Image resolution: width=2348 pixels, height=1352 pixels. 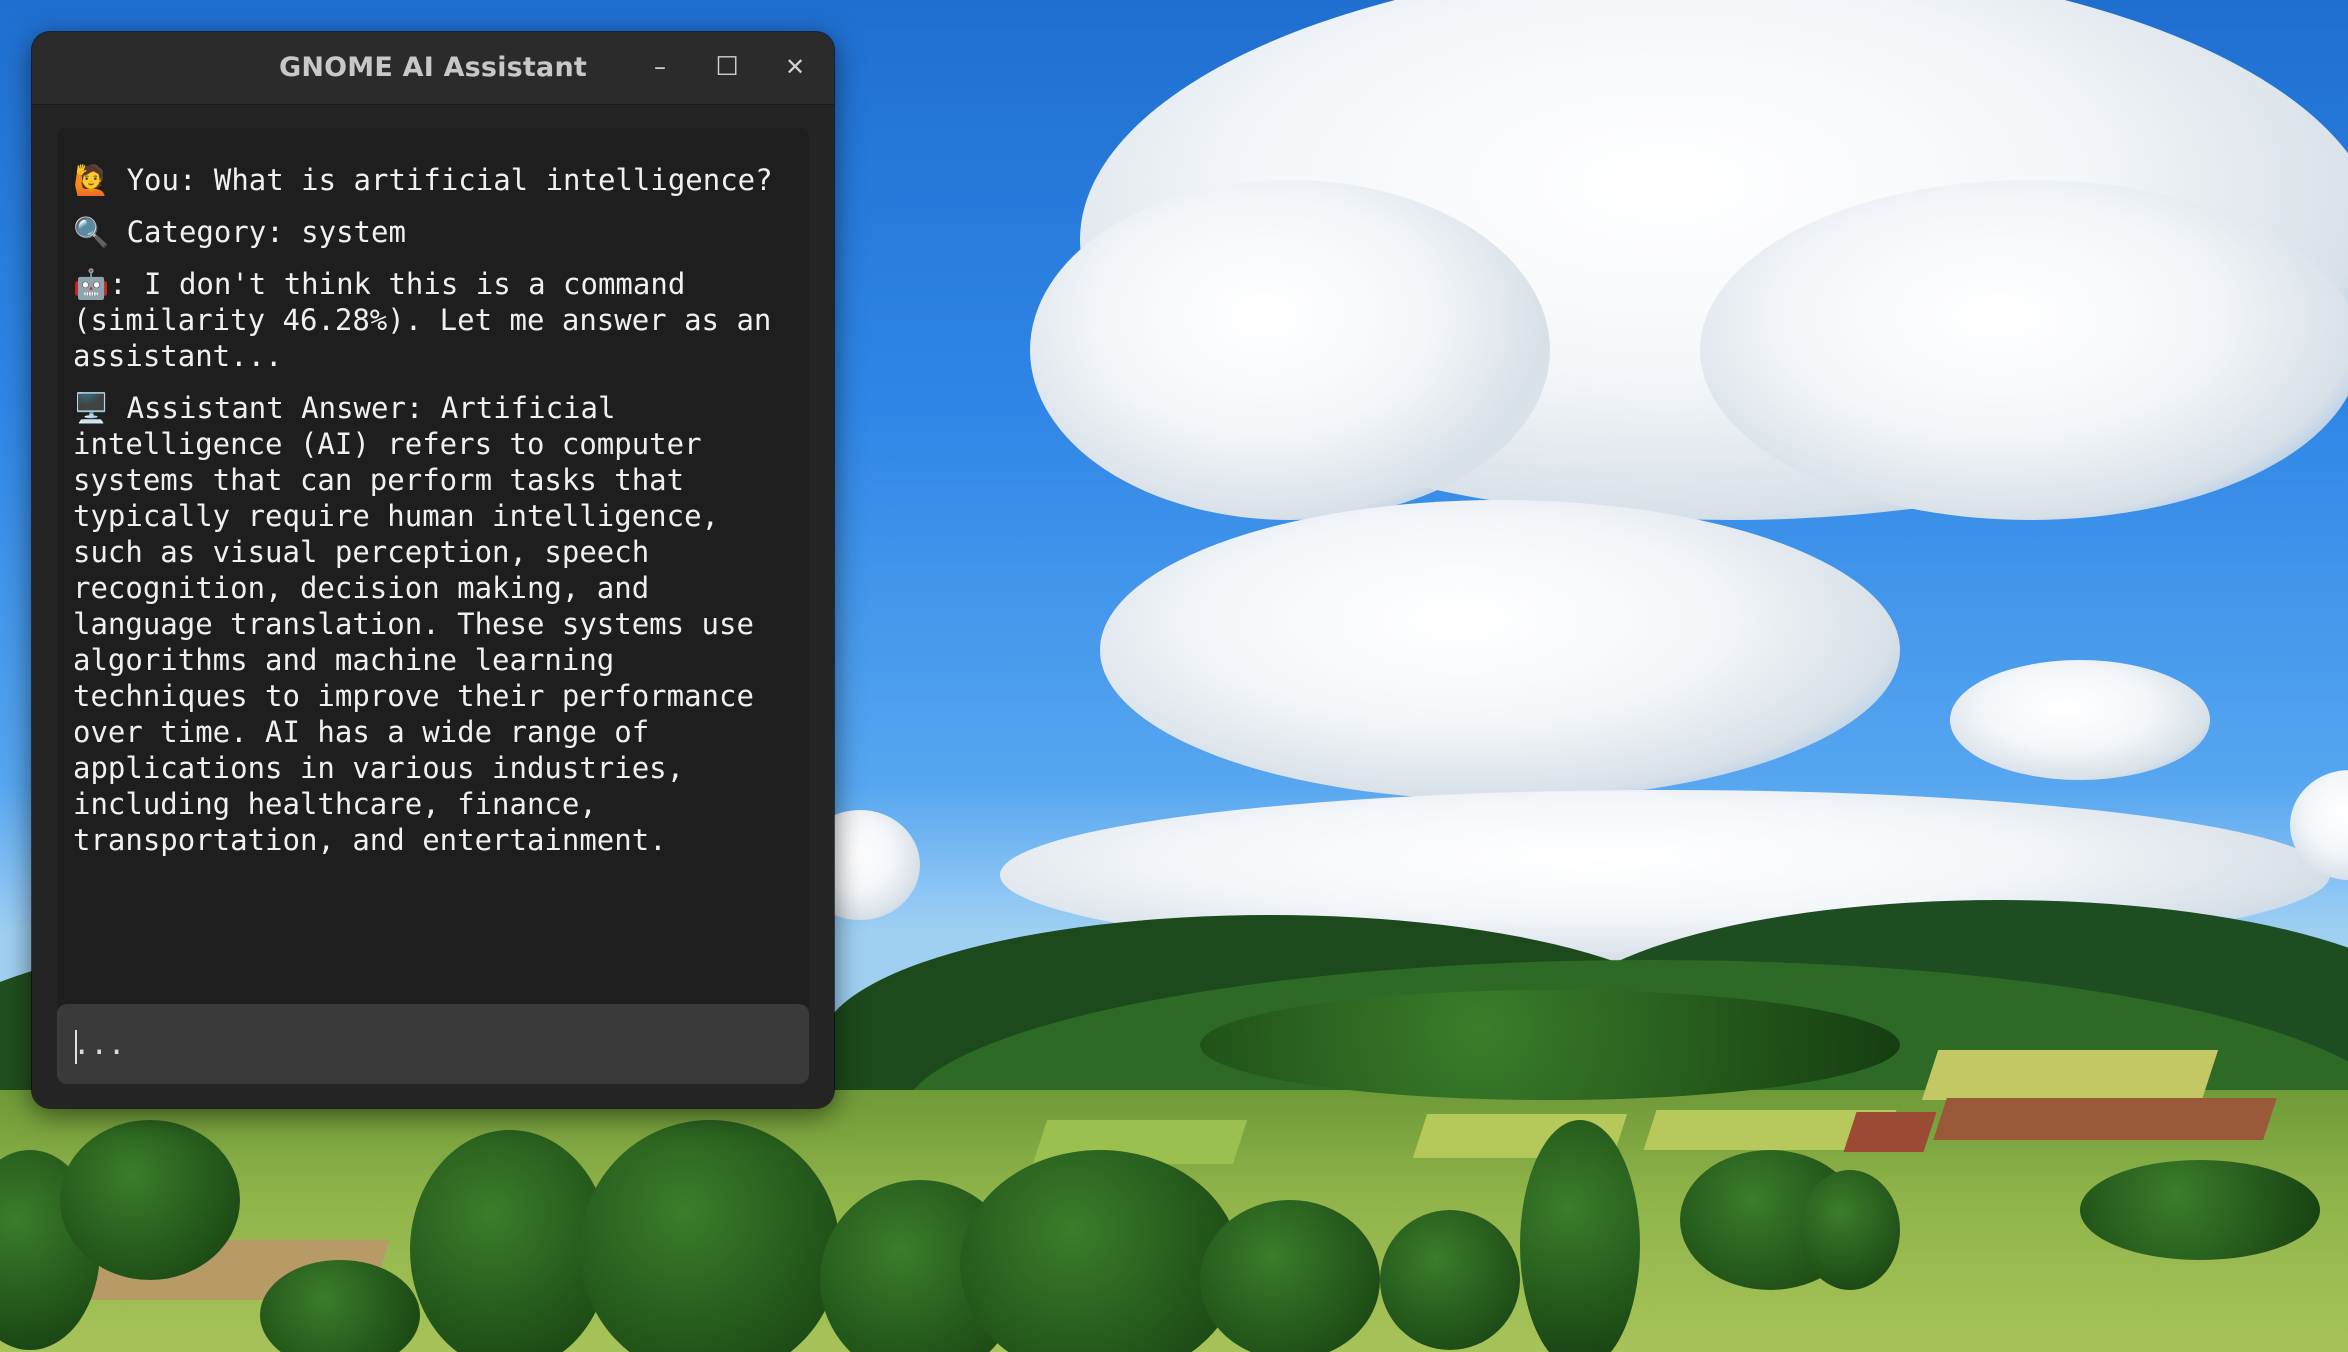 I want to click on magnifier-icon: 🔍, so click(x=91, y=232).